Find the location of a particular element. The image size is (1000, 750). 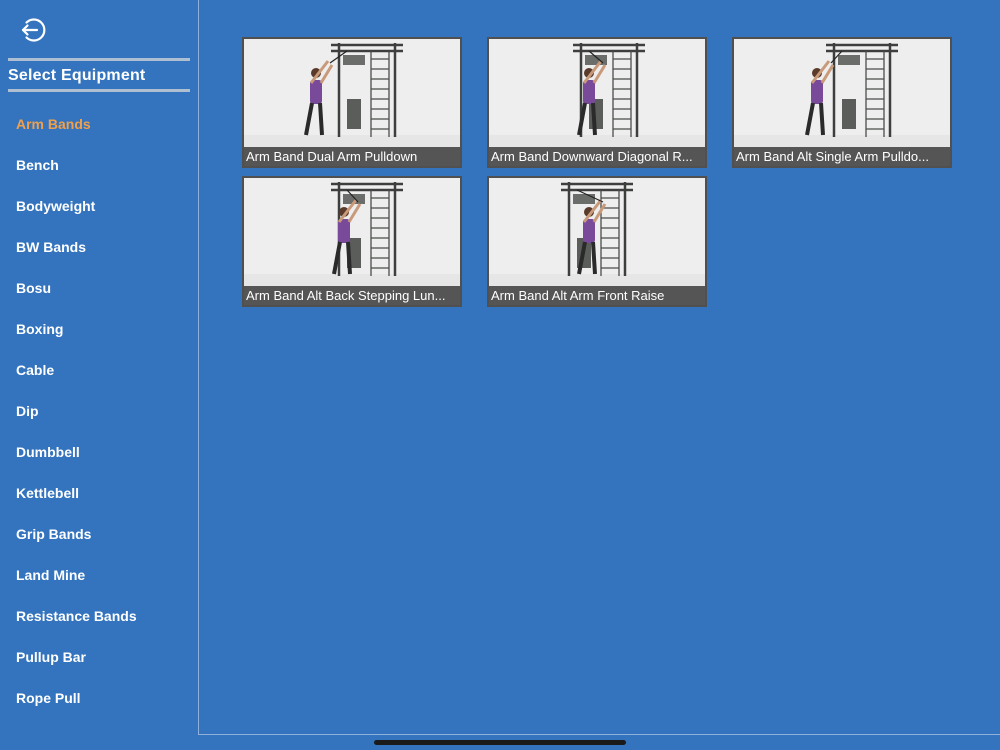

home-indicator is located at coordinates (500, 742).